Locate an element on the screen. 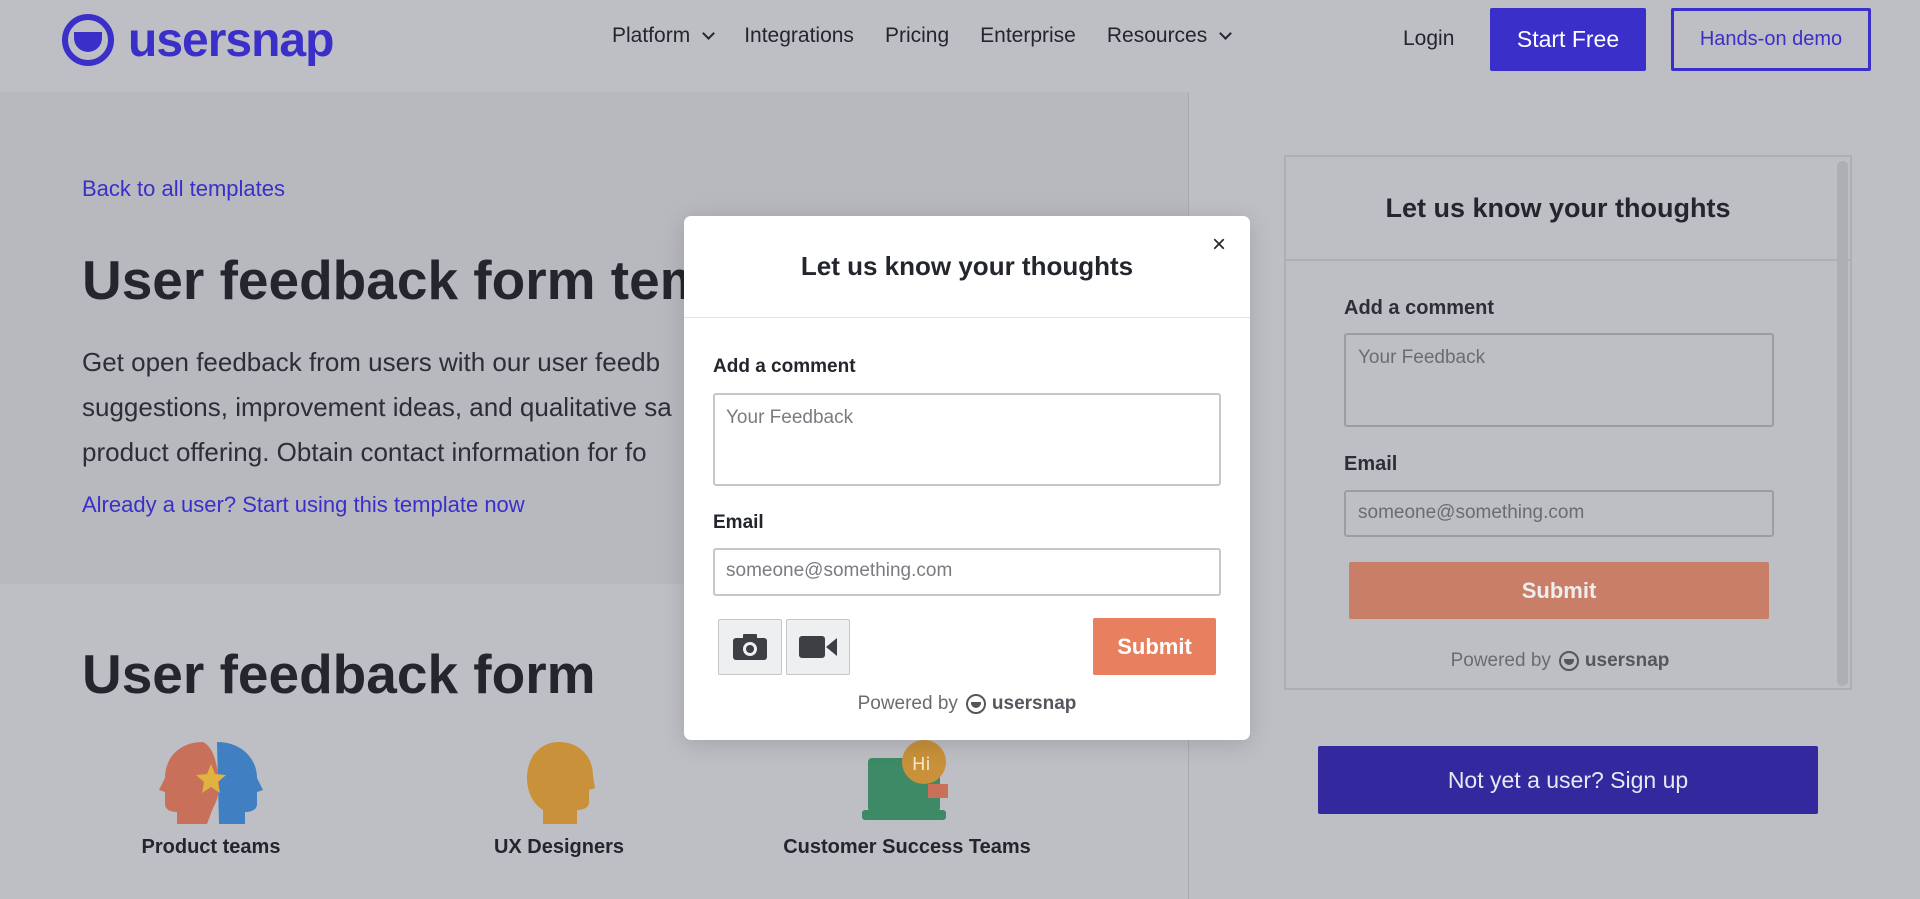 The width and height of the screenshot is (1920, 899). nav-platform: Platform is located at coordinates (664, 36).